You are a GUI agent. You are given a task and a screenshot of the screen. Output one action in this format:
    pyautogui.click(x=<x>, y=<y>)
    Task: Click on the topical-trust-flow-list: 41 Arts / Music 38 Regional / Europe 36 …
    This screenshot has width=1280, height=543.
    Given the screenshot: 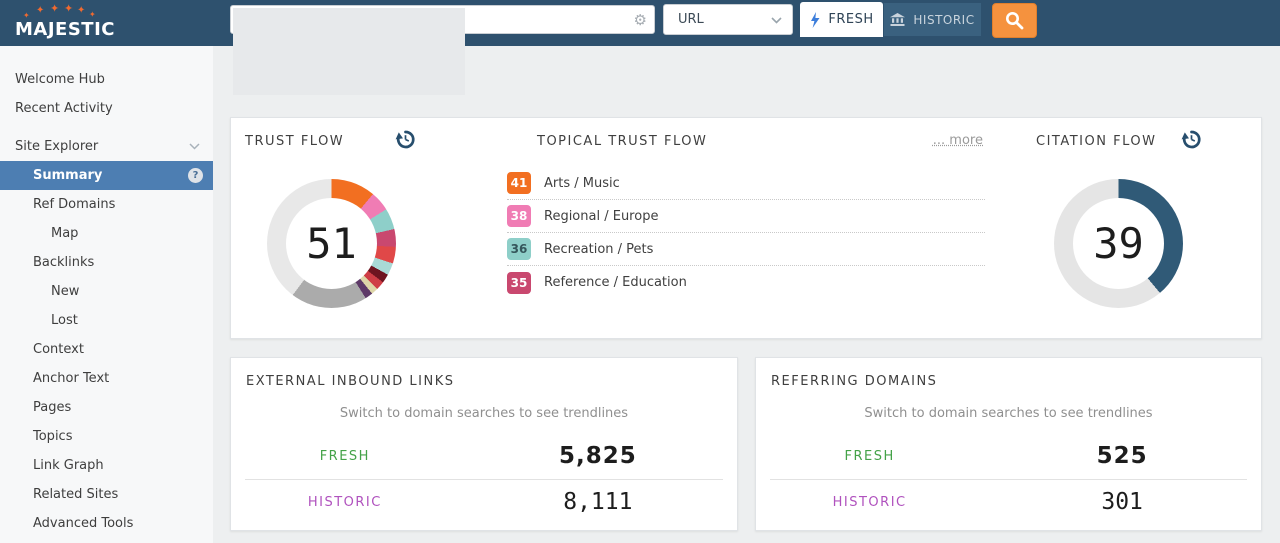 What is the action you would take?
    pyautogui.click(x=746, y=233)
    